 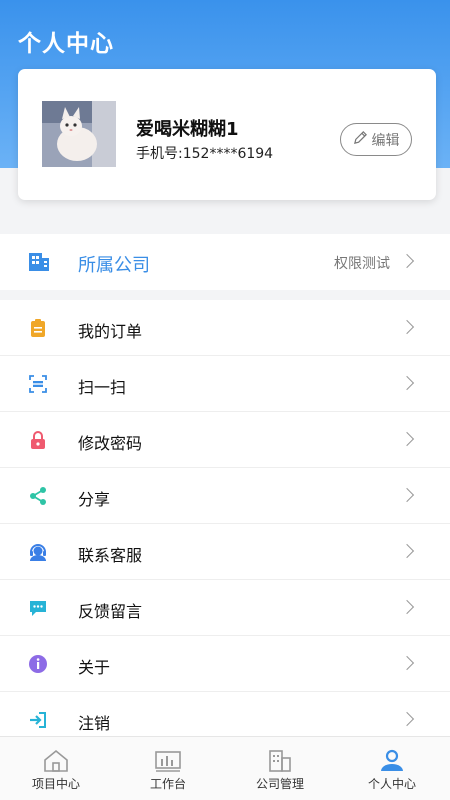 I want to click on tab-workbench: 工作台, so click(x=168, y=768).